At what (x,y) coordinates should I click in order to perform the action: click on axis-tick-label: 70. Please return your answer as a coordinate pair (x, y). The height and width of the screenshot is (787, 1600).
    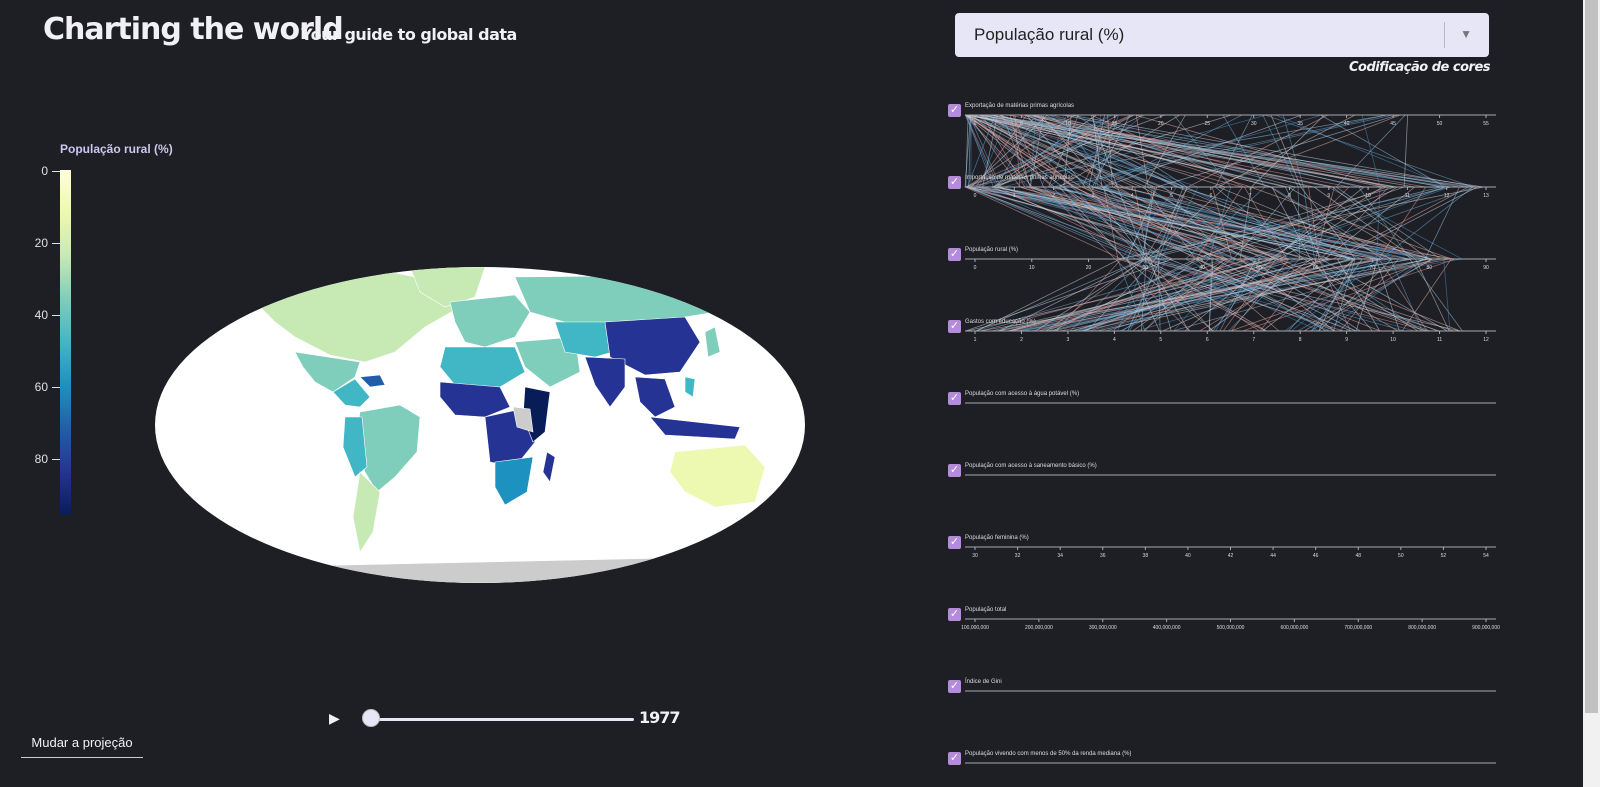
    Looking at the image, I should click on (1373, 268).